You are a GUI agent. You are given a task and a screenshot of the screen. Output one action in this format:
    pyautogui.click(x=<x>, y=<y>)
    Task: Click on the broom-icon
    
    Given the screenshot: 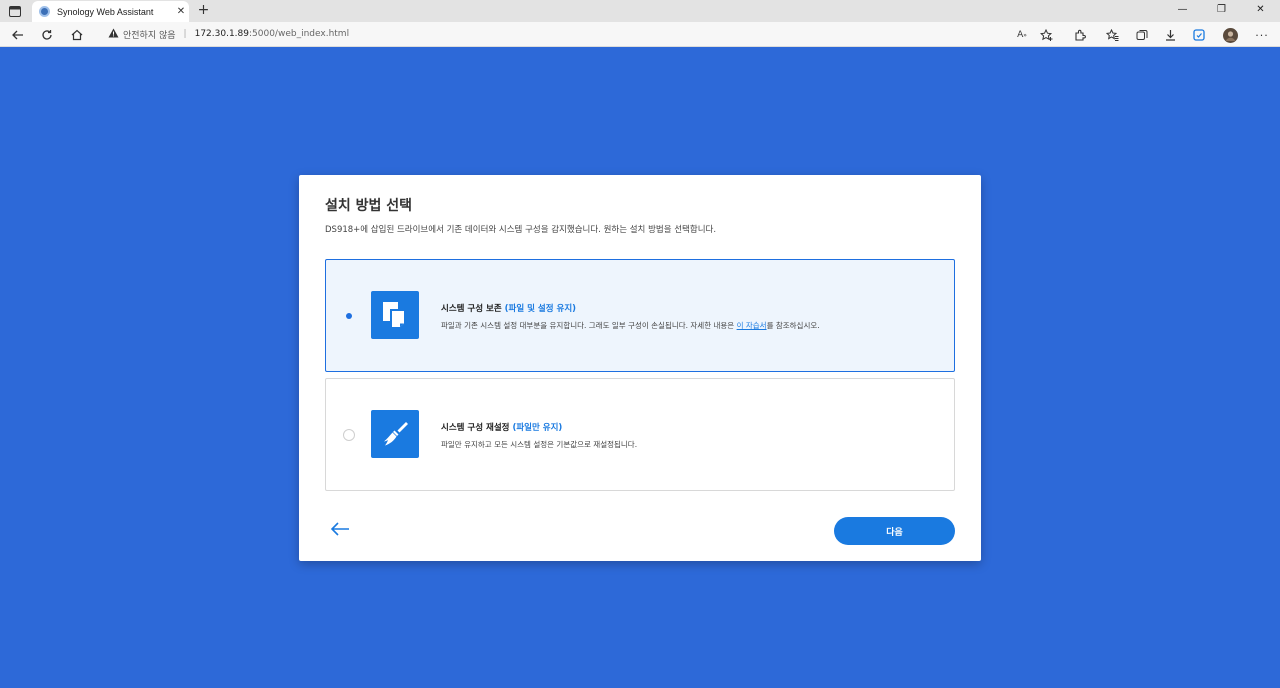 What is the action you would take?
    pyautogui.click(x=395, y=434)
    